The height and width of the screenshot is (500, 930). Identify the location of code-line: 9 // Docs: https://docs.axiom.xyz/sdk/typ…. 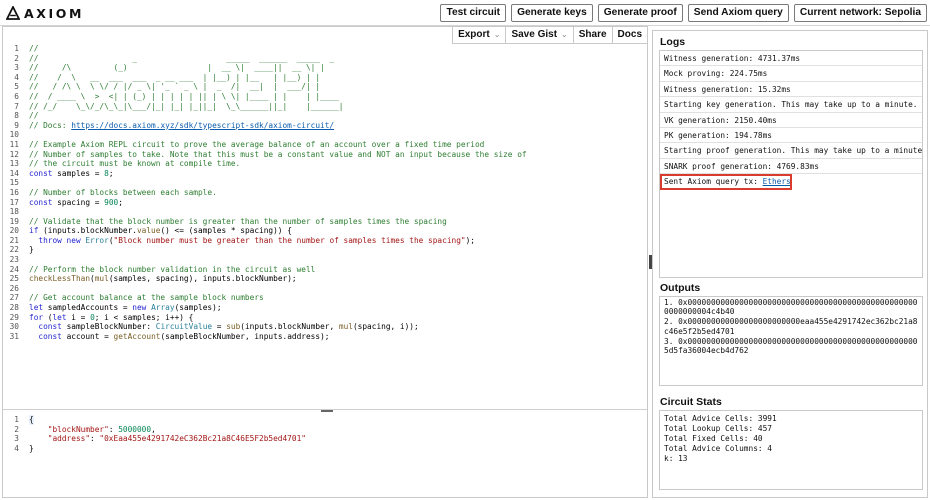
(325, 126).